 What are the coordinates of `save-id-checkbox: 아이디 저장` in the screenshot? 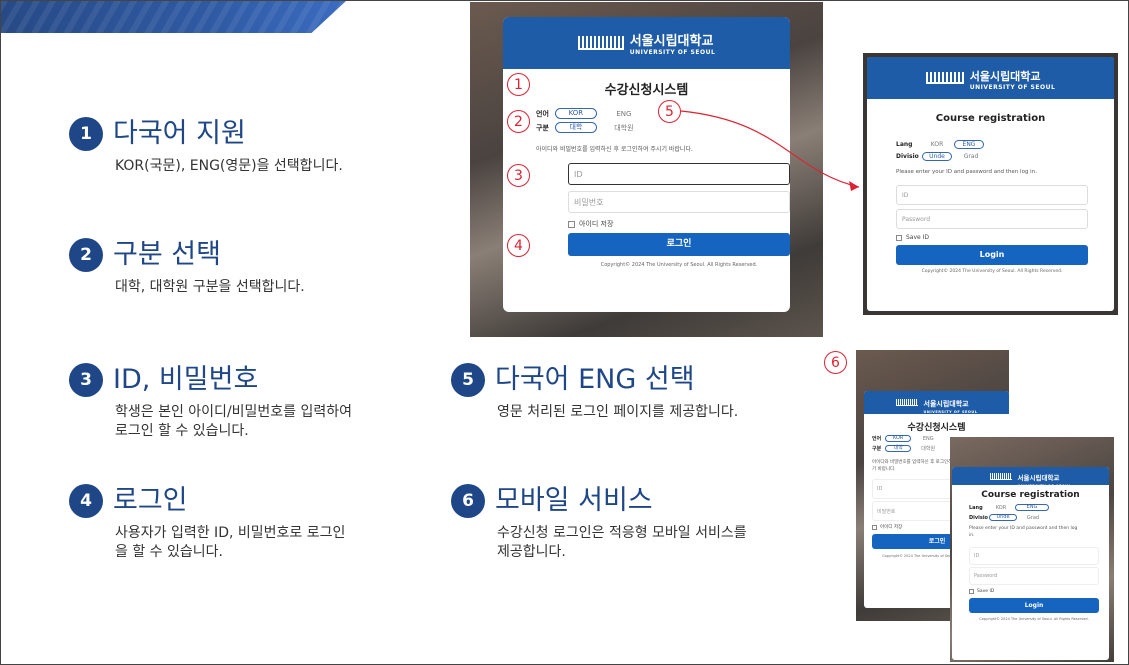 It's located at (887, 527).